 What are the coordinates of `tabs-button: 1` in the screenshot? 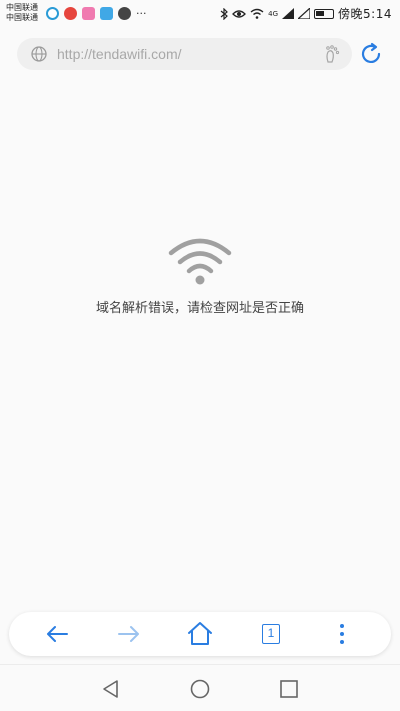 It's located at (271, 634).